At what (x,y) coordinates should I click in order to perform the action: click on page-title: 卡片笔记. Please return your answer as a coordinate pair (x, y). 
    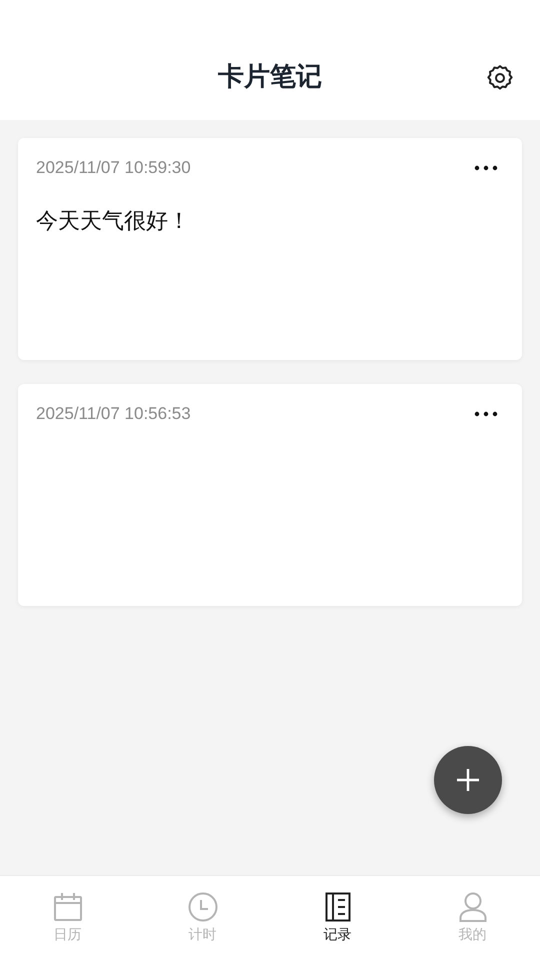
    Looking at the image, I should click on (270, 77).